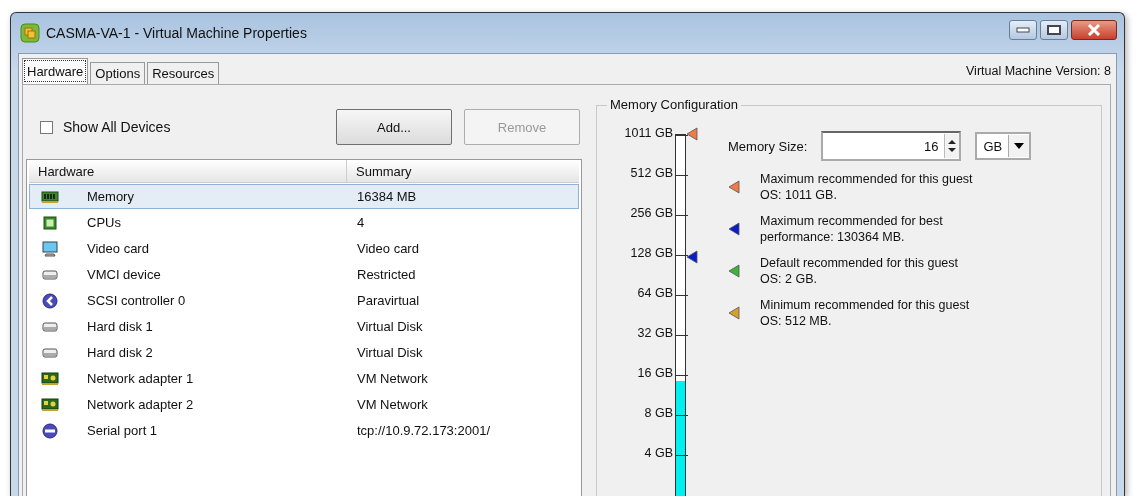  Describe the element at coordinates (655, 373) in the screenshot. I see `scale-label: 16 GB` at that location.